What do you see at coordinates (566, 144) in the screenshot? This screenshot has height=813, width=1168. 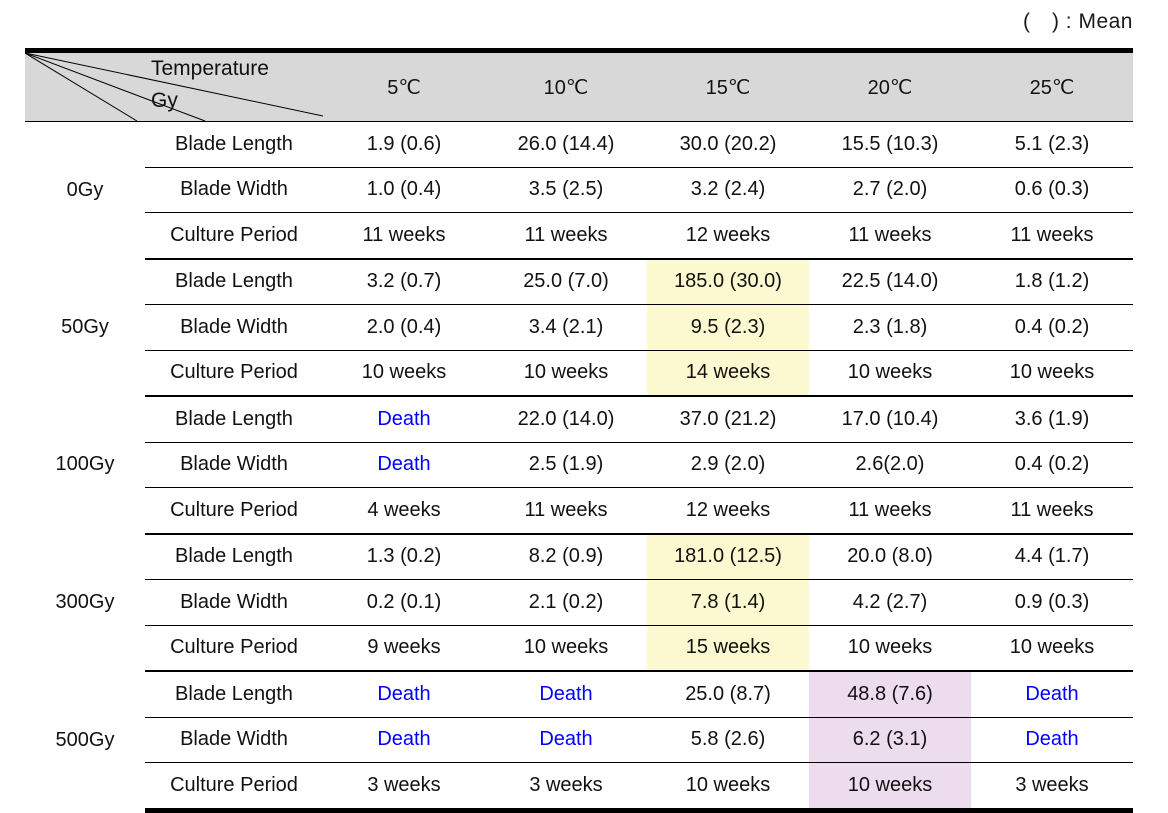 I see `cell-value: 26.0 (14.4)` at bounding box center [566, 144].